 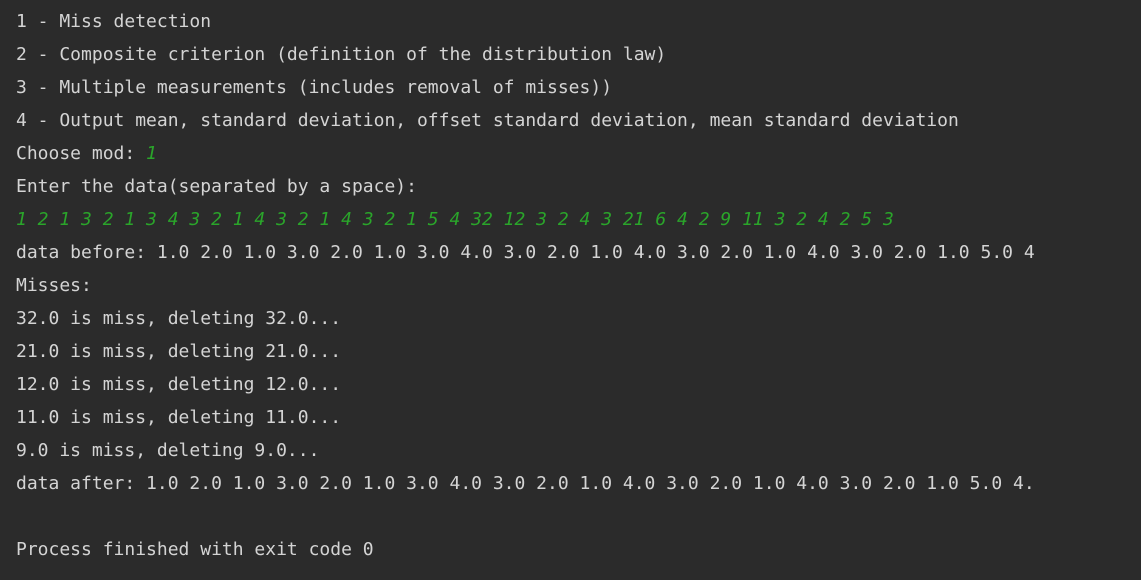 What do you see at coordinates (114, 21) in the screenshot?
I see `menu-option-1: 1 - Miss detection` at bounding box center [114, 21].